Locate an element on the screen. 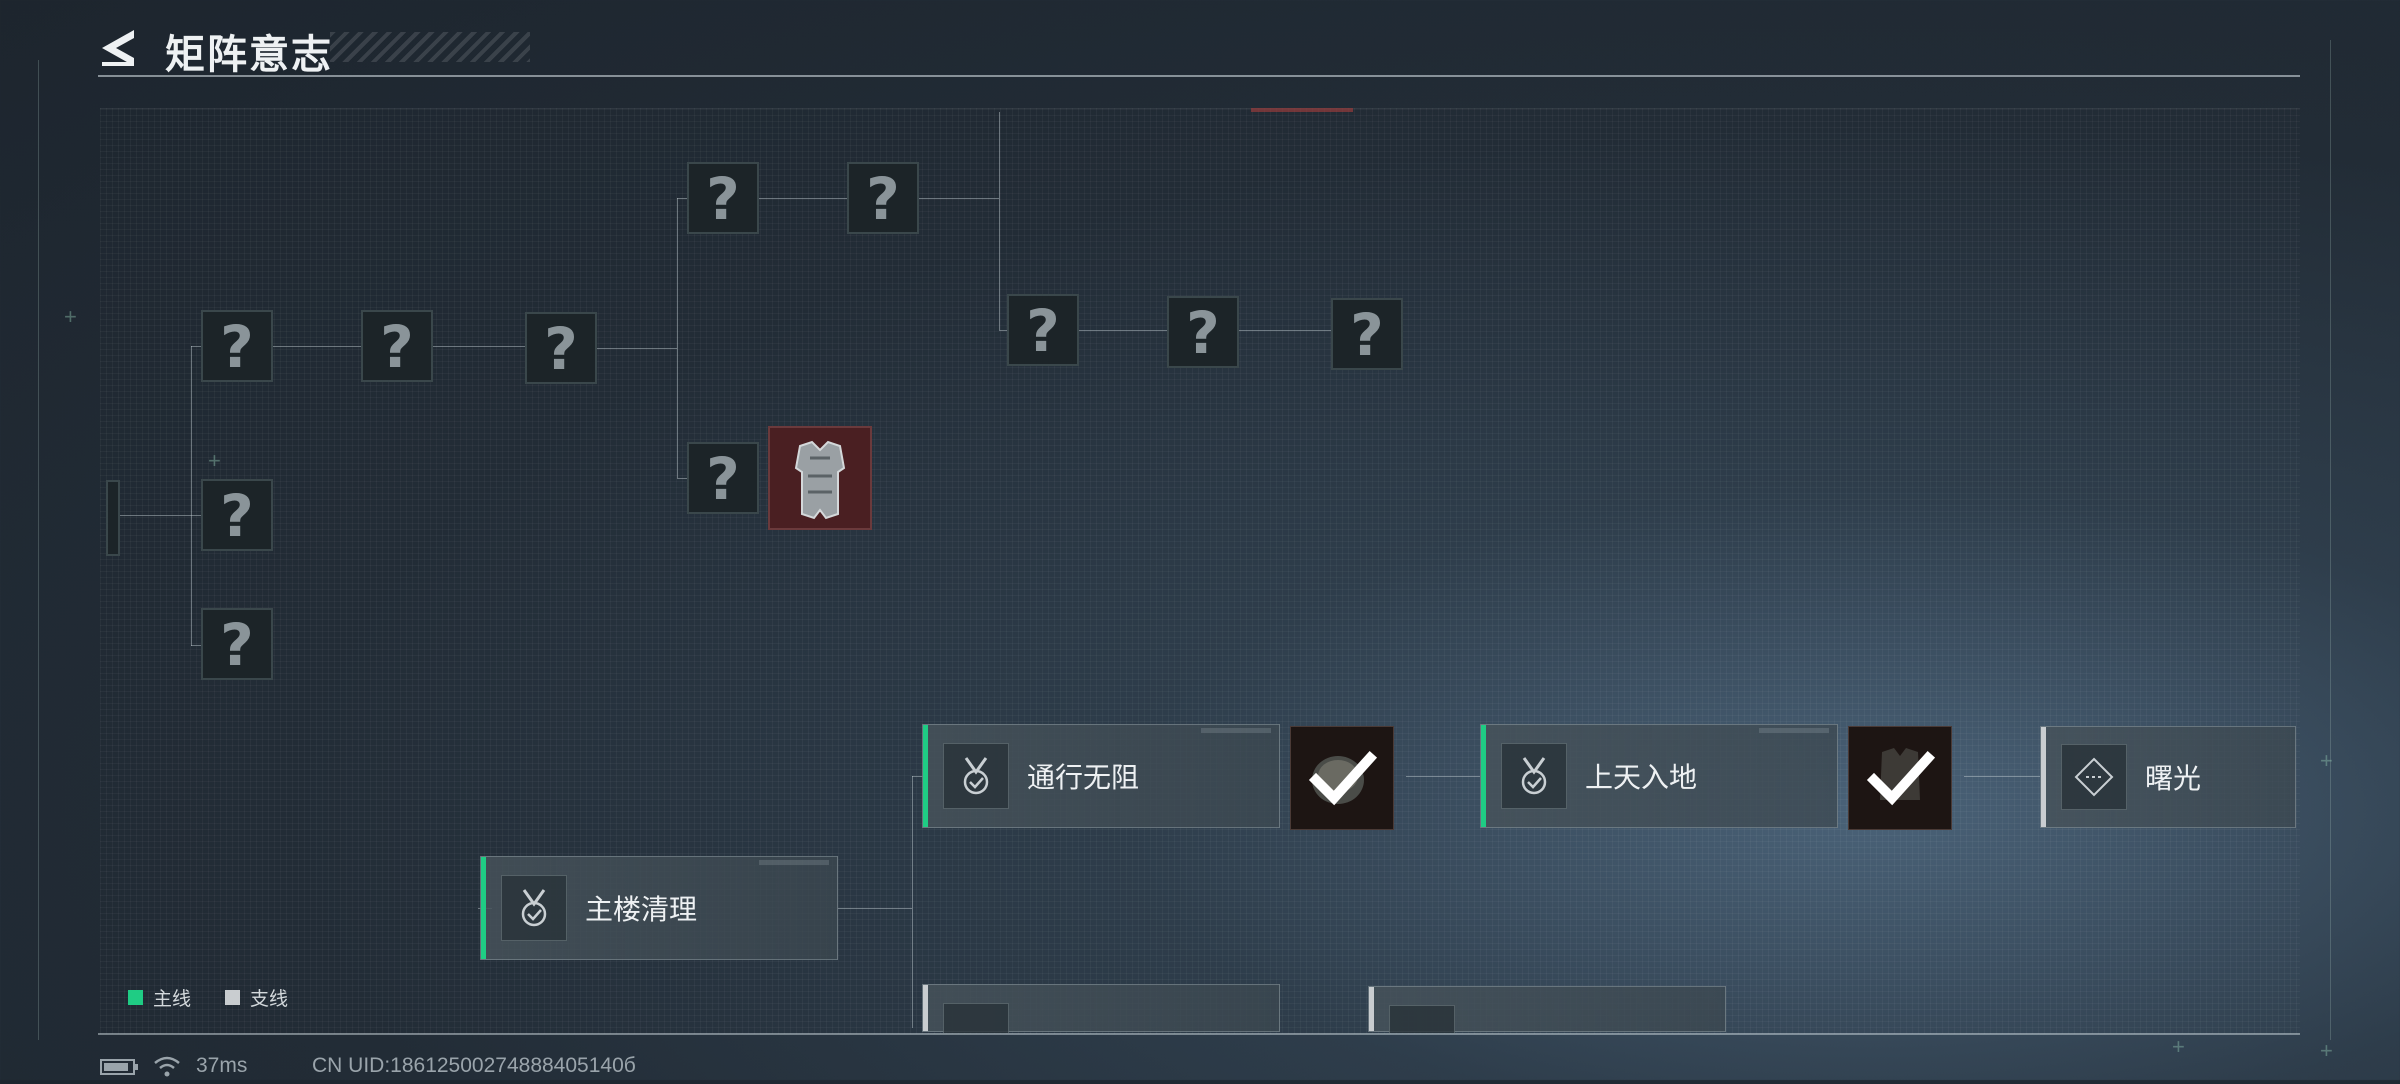 The width and height of the screenshot is (2400, 1084). map-bottom-rule is located at coordinates (1199, 1034).